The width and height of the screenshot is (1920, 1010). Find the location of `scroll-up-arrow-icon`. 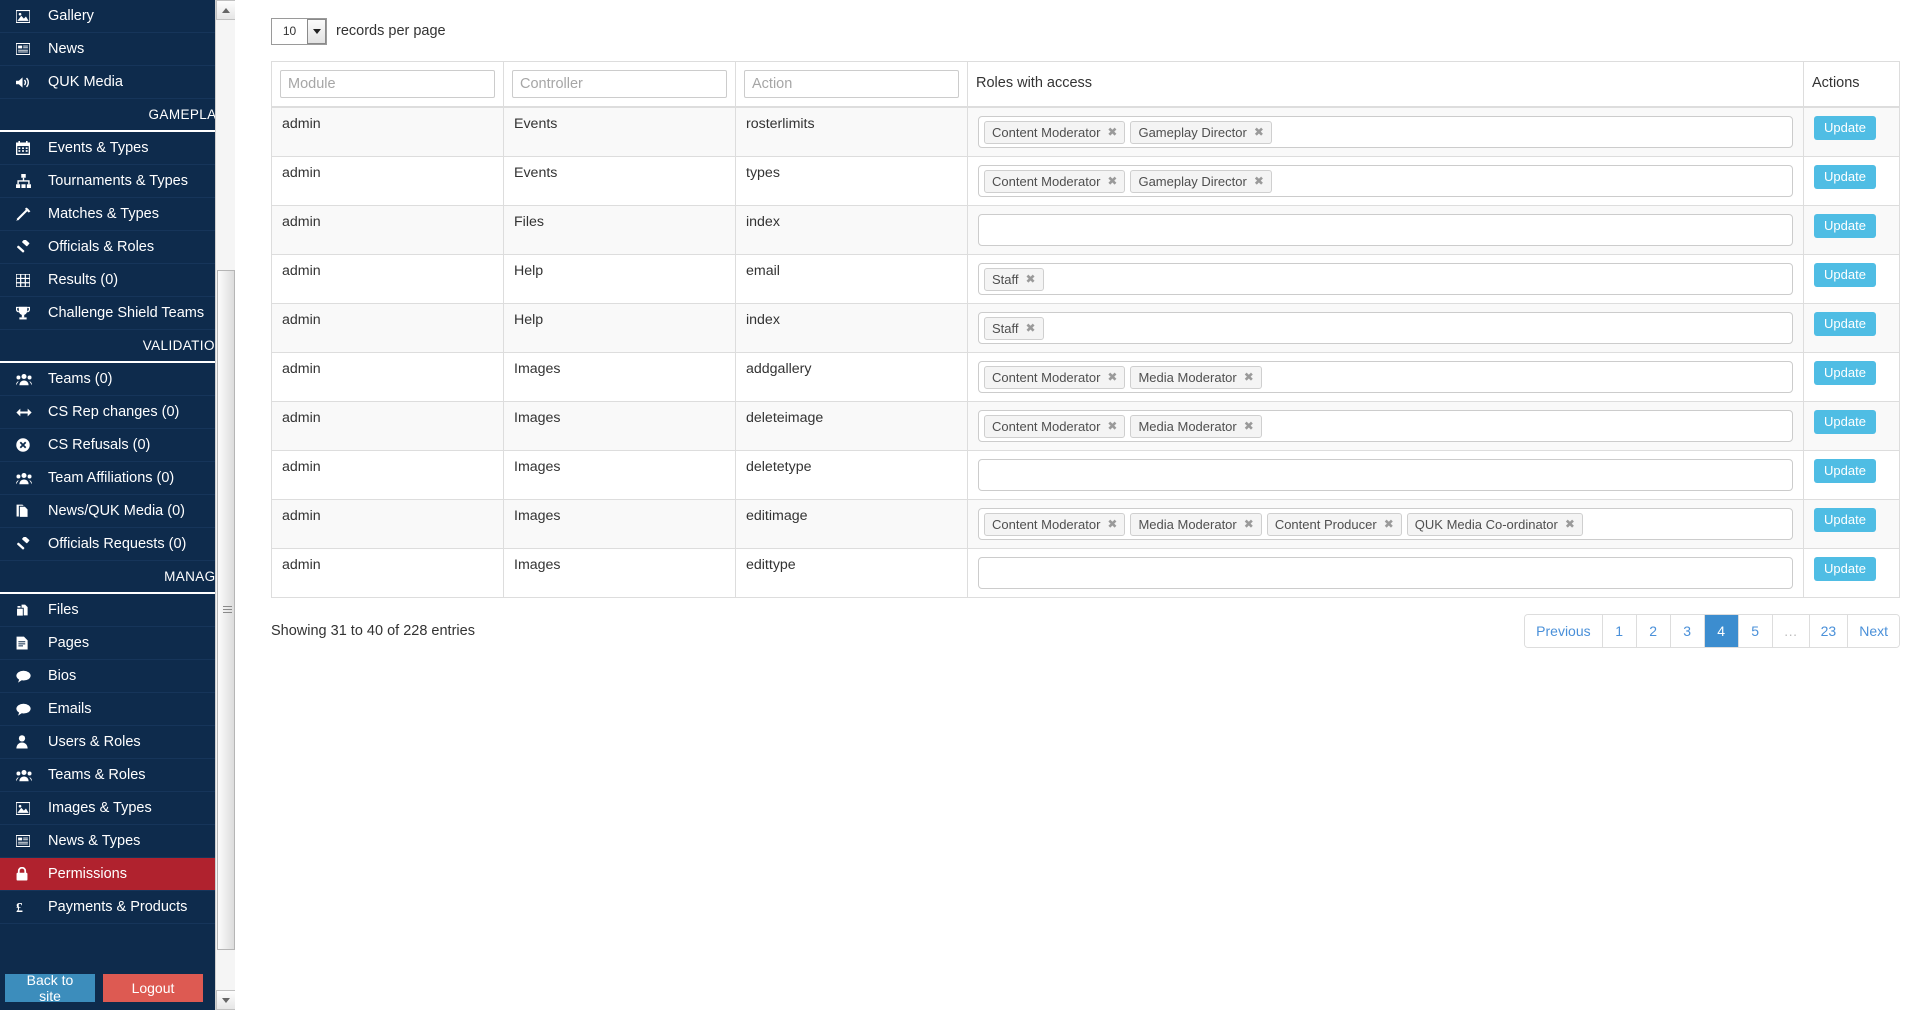

scroll-up-arrow-icon is located at coordinates (225, 10).